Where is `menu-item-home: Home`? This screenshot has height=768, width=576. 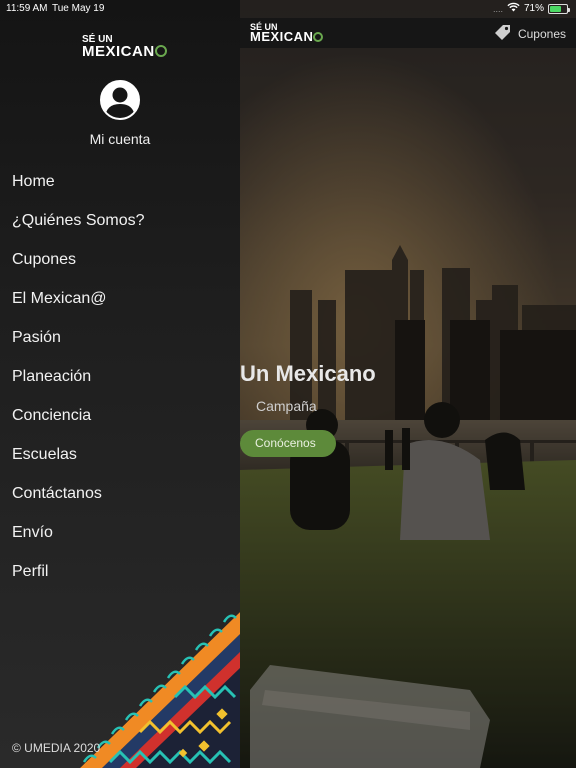 menu-item-home: Home is located at coordinates (120, 181).